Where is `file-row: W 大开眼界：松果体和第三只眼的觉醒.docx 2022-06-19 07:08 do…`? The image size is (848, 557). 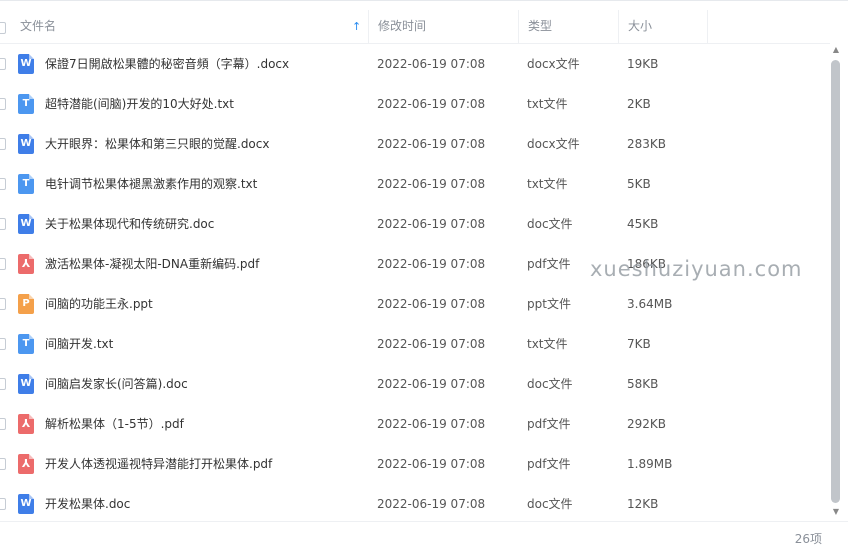 file-row: W 大开眼界：松果体和第三只眼的觉醒.docx 2022-06-19 07:08 do… is located at coordinates (415, 144).